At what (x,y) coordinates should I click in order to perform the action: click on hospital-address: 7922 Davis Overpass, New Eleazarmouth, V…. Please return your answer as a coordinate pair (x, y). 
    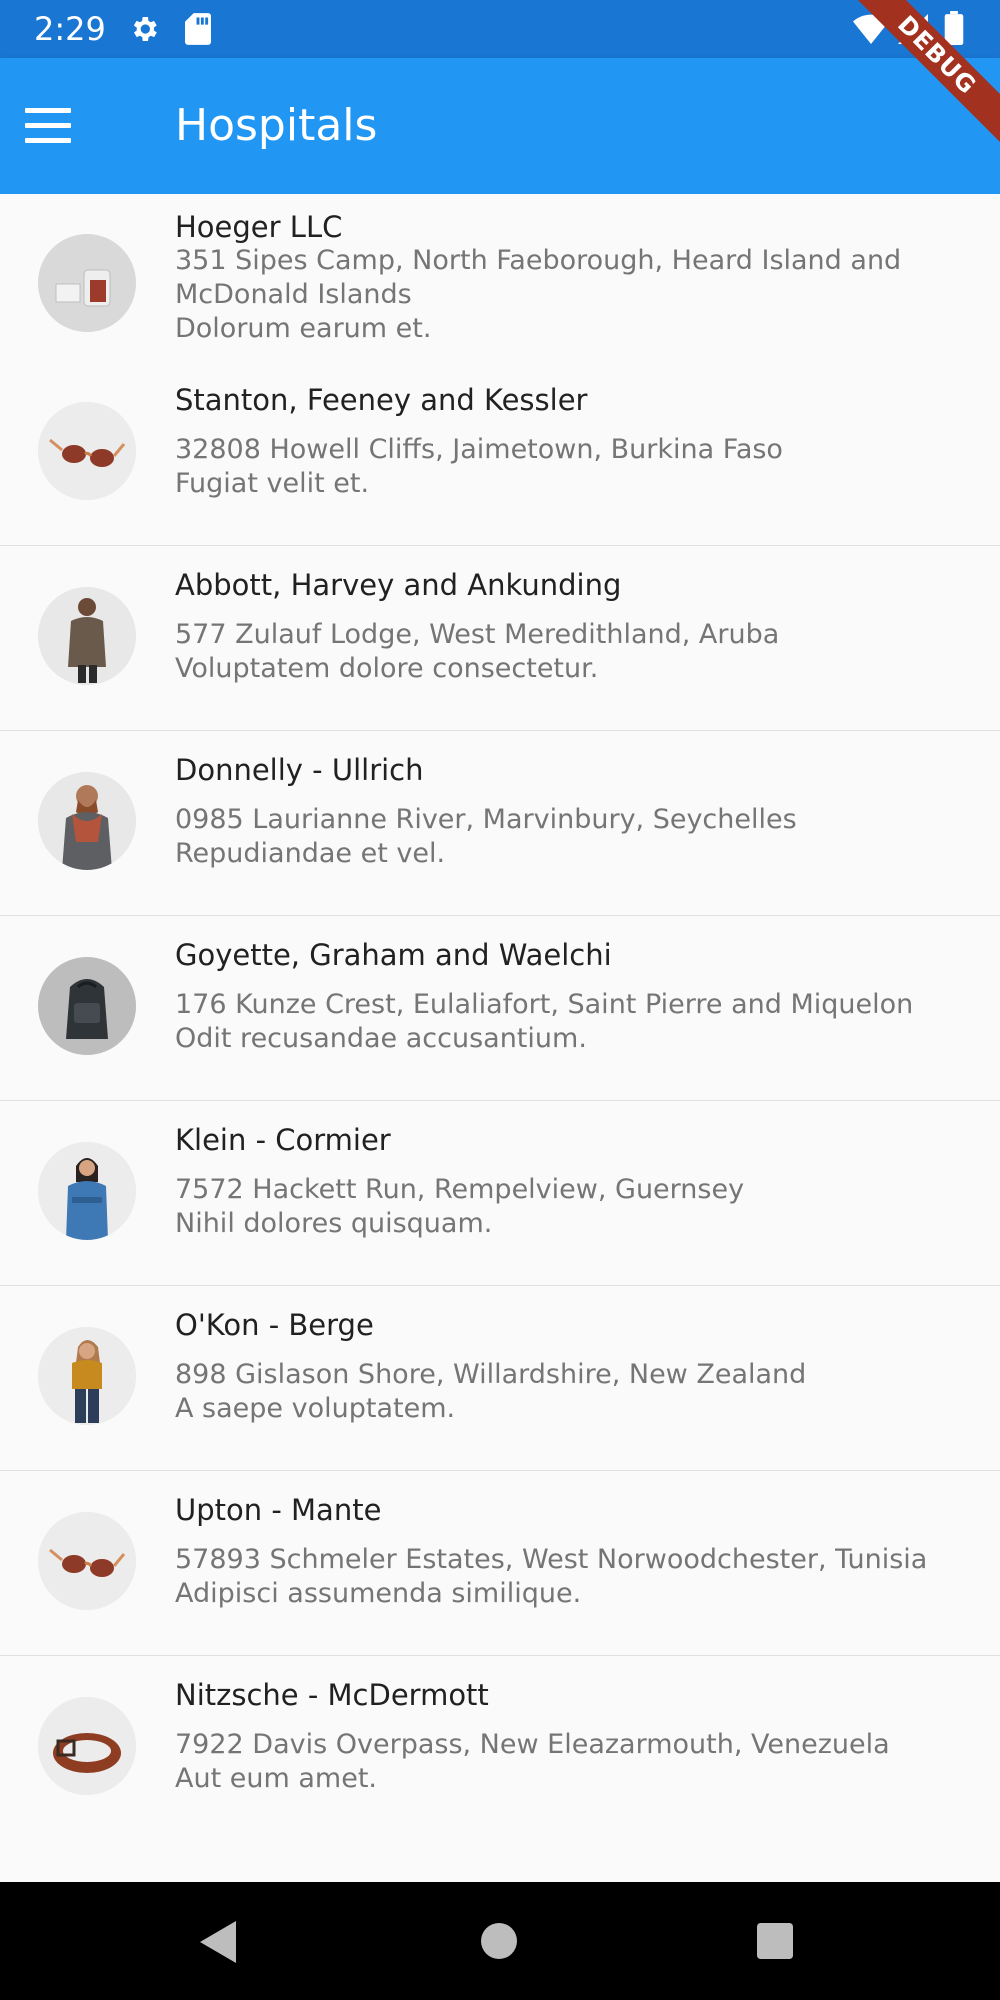
    Looking at the image, I should click on (532, 1744).